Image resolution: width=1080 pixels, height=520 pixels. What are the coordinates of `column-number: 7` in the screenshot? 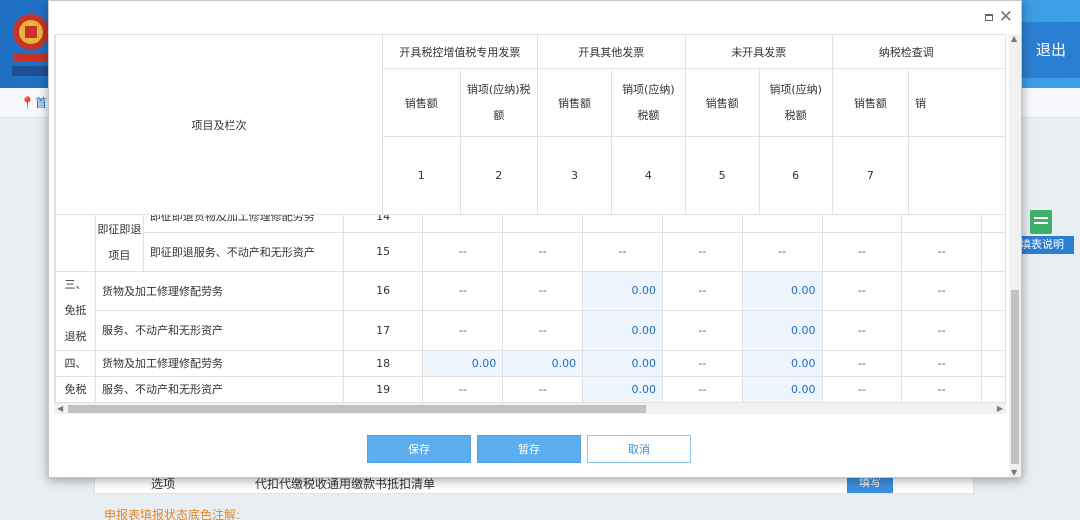 It's located at (870, 175).